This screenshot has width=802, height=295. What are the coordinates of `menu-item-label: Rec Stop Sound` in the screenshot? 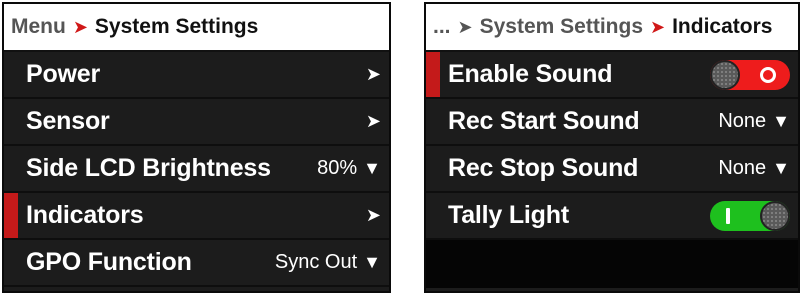 It's located at (543, 168).